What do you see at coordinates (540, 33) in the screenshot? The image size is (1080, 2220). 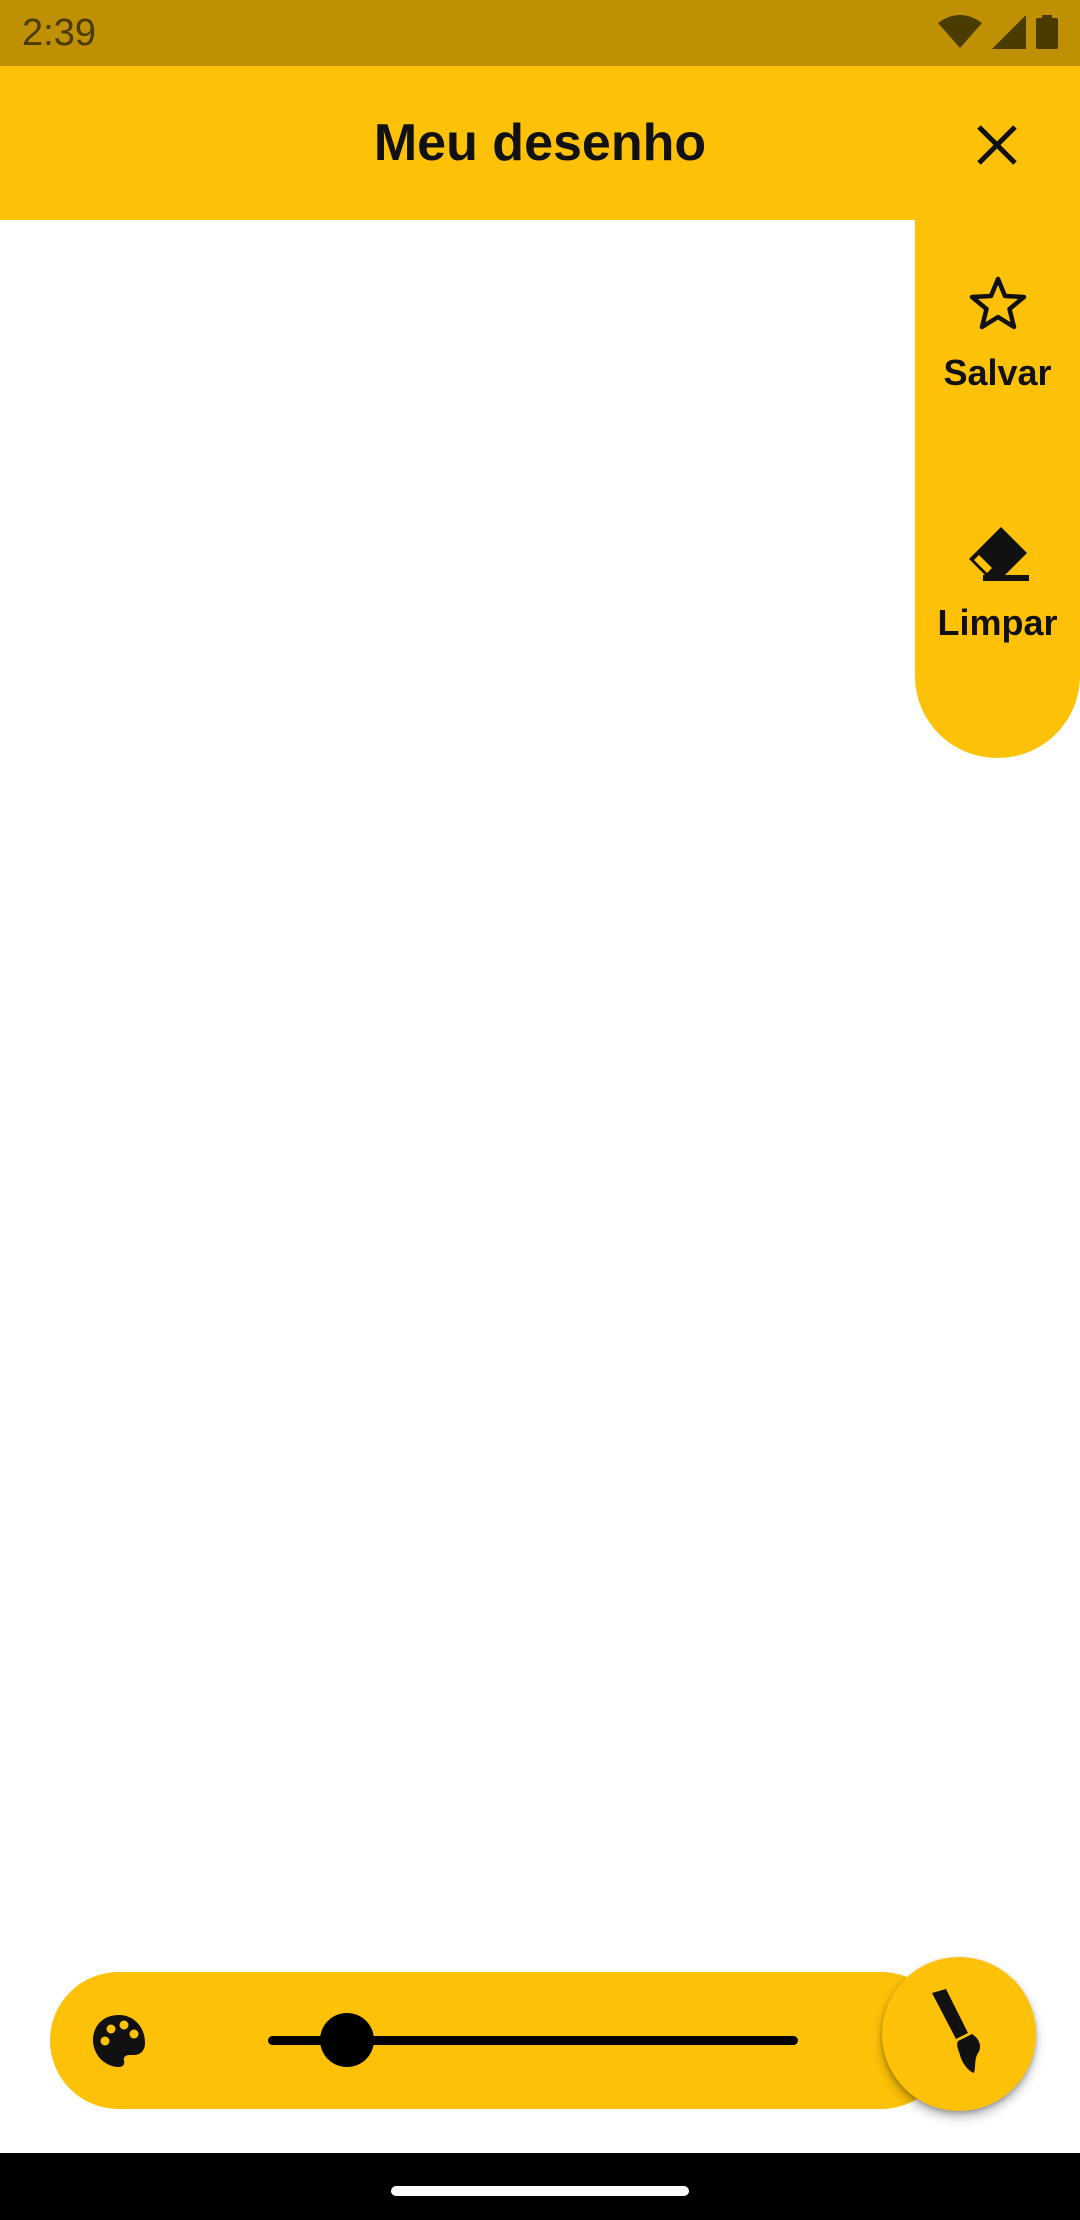 I see `status-bar: 2:39` at bounding box center [540, 33].